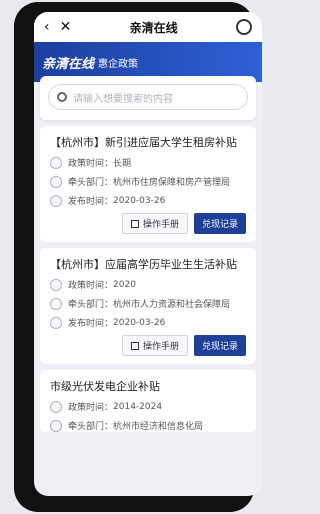 This screenshot has height=514, width=320. I want to click on policy-dept-row: 牵头部门： 杭州市人力资源和社会保障局, so click(148, 303).